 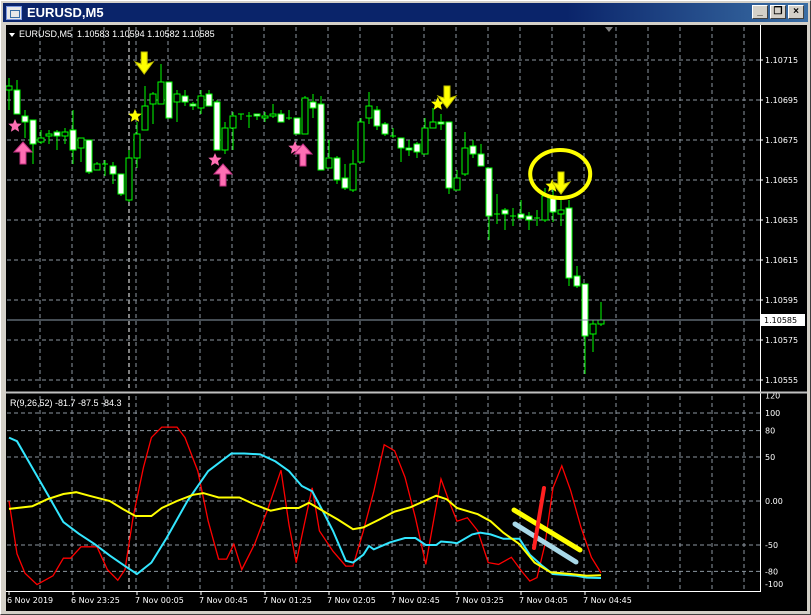 What do you see at coordinates (781, 180) in the screenshot?
I see `price-axis-label: 1.10655` at bounding box center [781, 180].